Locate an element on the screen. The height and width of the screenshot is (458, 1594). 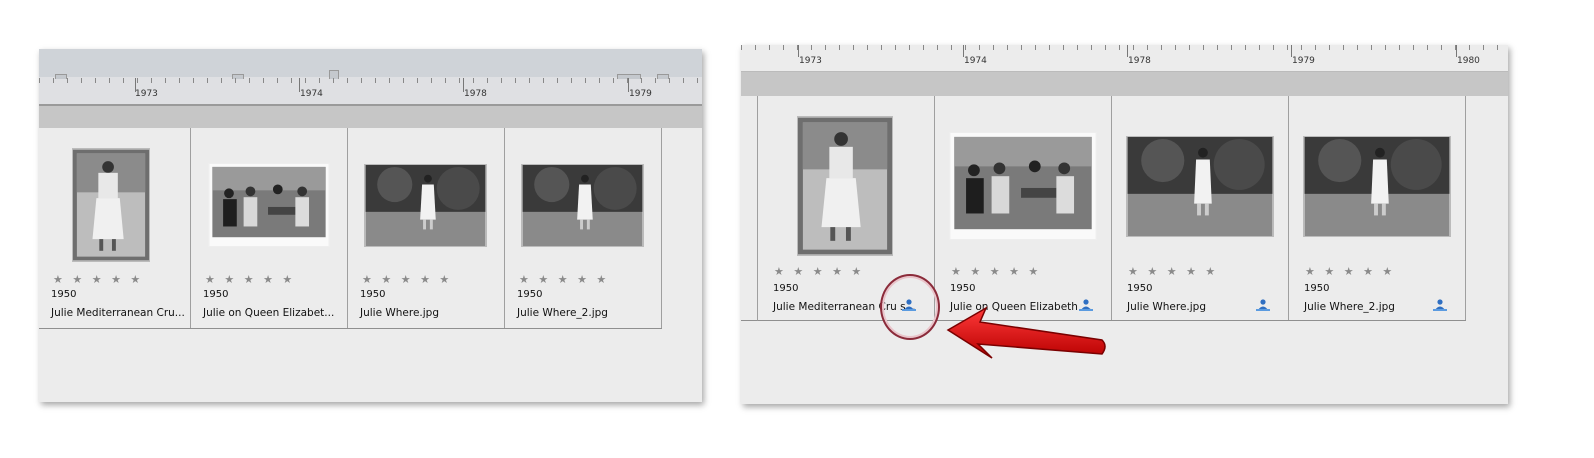
timeline-year: 1980 is located at coordinates (1468, 61).